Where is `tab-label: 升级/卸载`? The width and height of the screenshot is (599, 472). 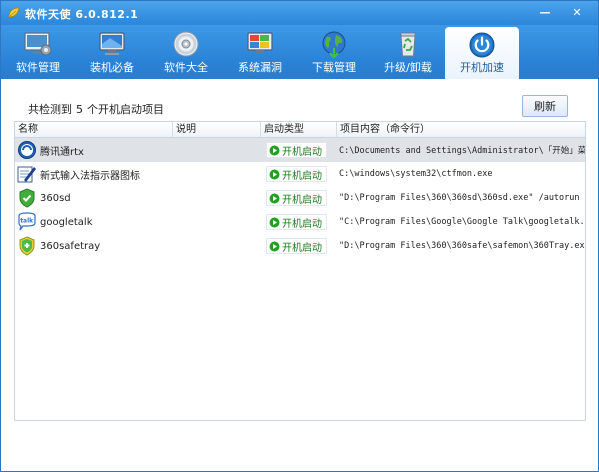
tab-label: 升级/卸载 is located at coordinates (408, 67).